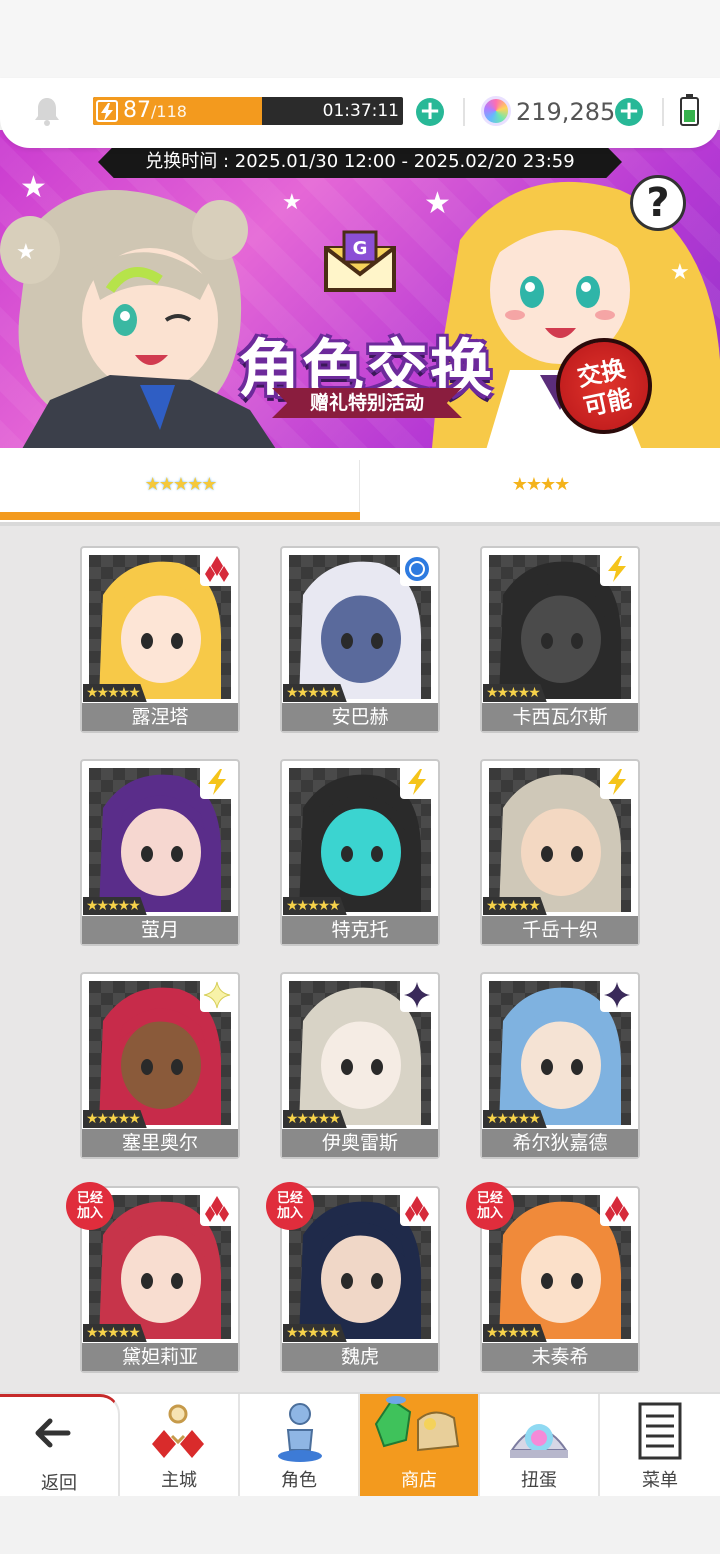  I want to click on nav-main-city: 主城, so click(180, 1445).